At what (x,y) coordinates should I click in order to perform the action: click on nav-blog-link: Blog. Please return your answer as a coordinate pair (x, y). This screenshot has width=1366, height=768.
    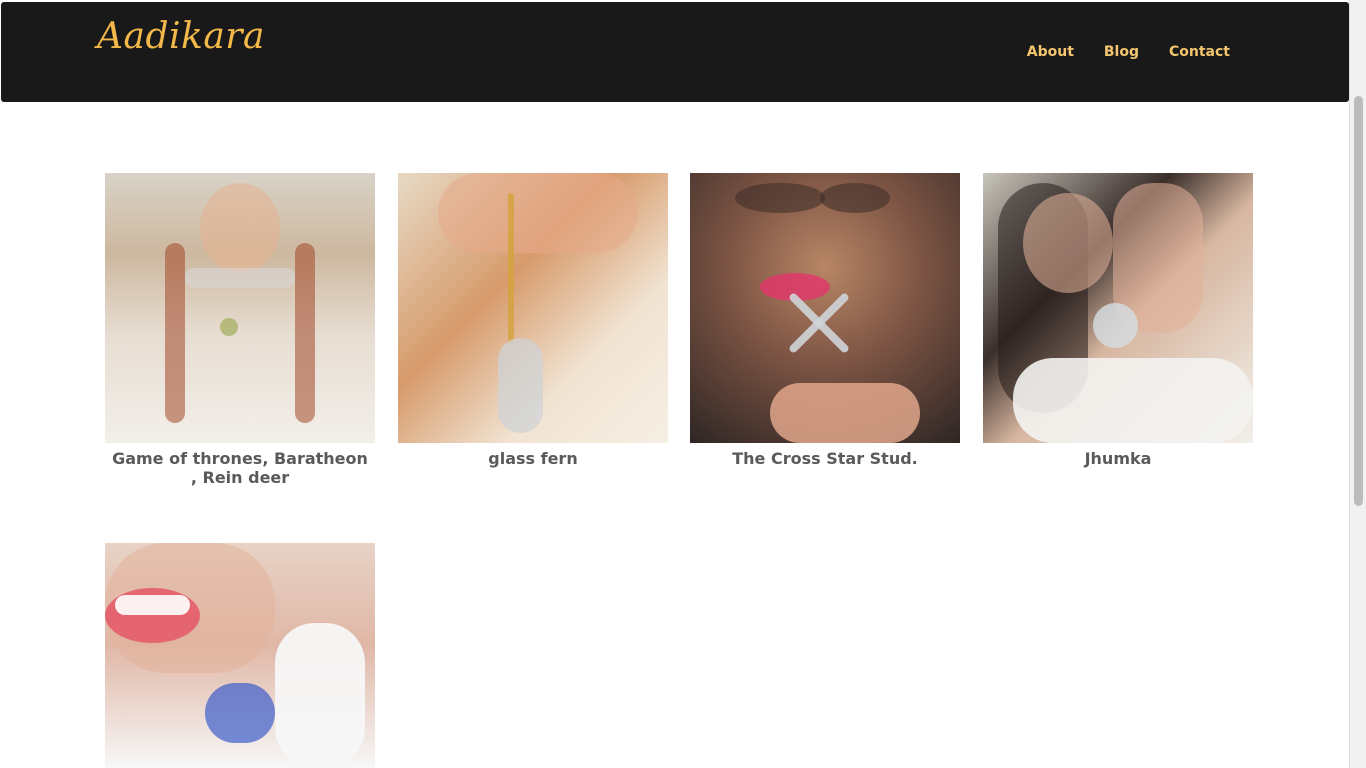
    Looking at the image, I should click on (1121, 52).